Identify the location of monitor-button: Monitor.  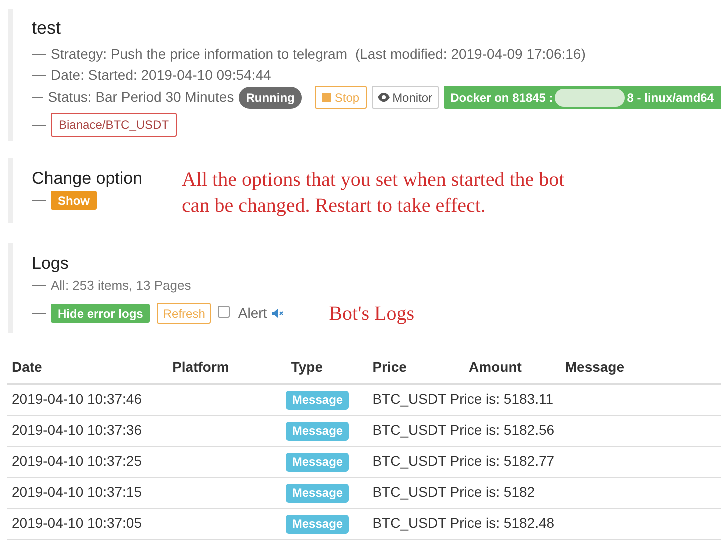
(405, 97).